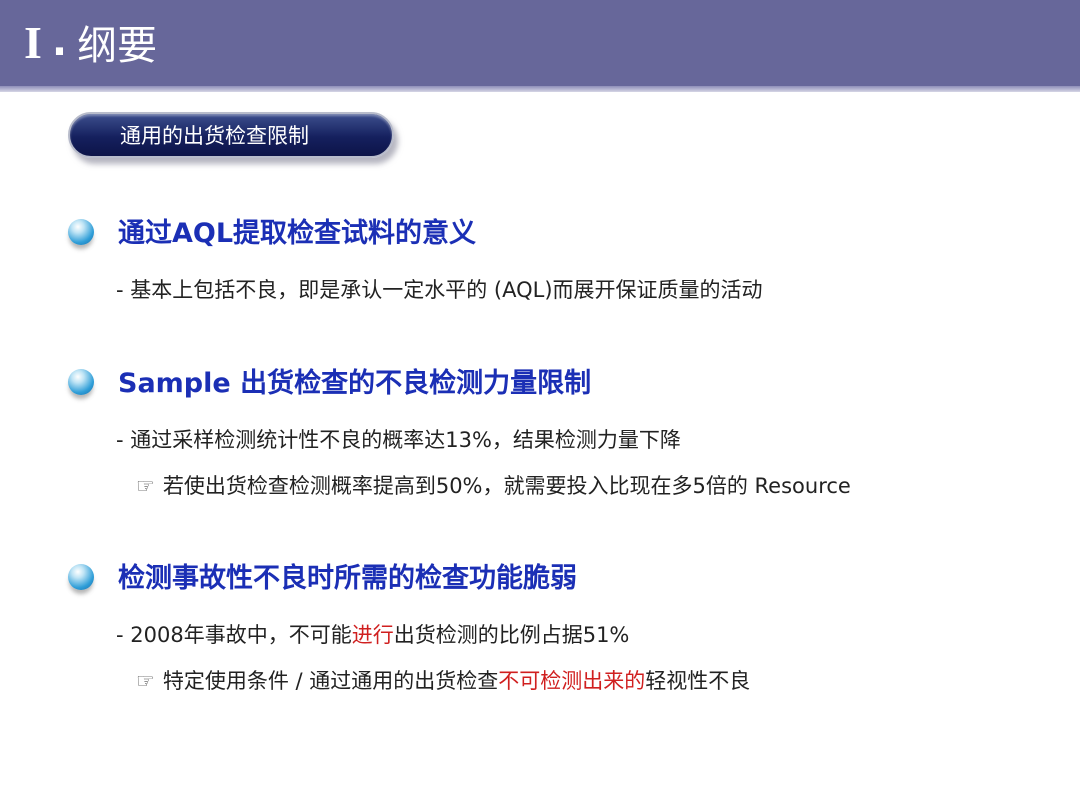  Describe the element at coordinates (355, 383) in the screenshot. I see `section-heading: Sample 出货检查的不良检测力量限制` at that location.